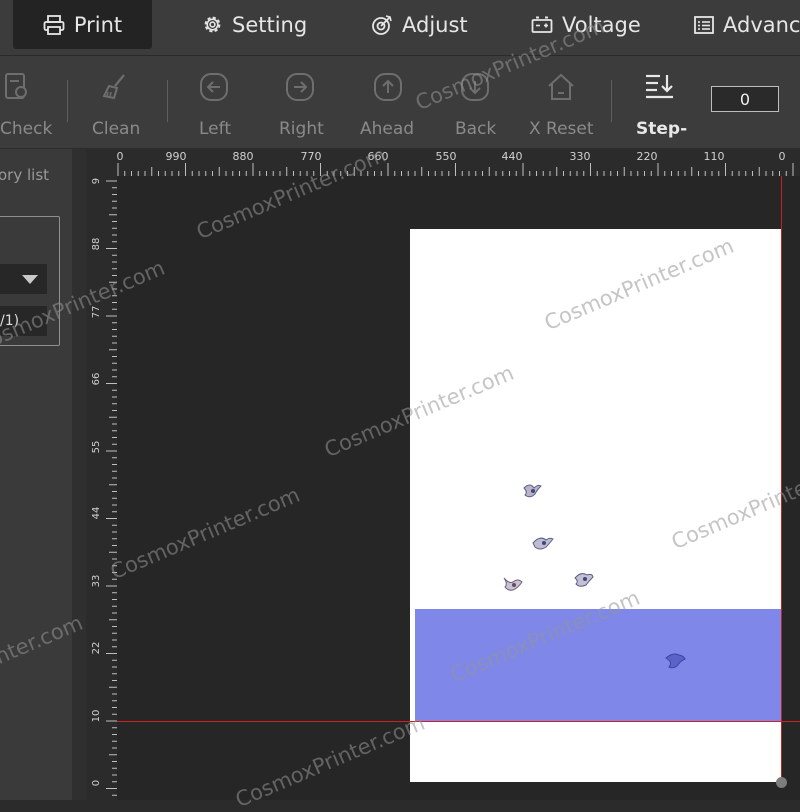  I want to click on arrow-right-icon, so click(300, 87).